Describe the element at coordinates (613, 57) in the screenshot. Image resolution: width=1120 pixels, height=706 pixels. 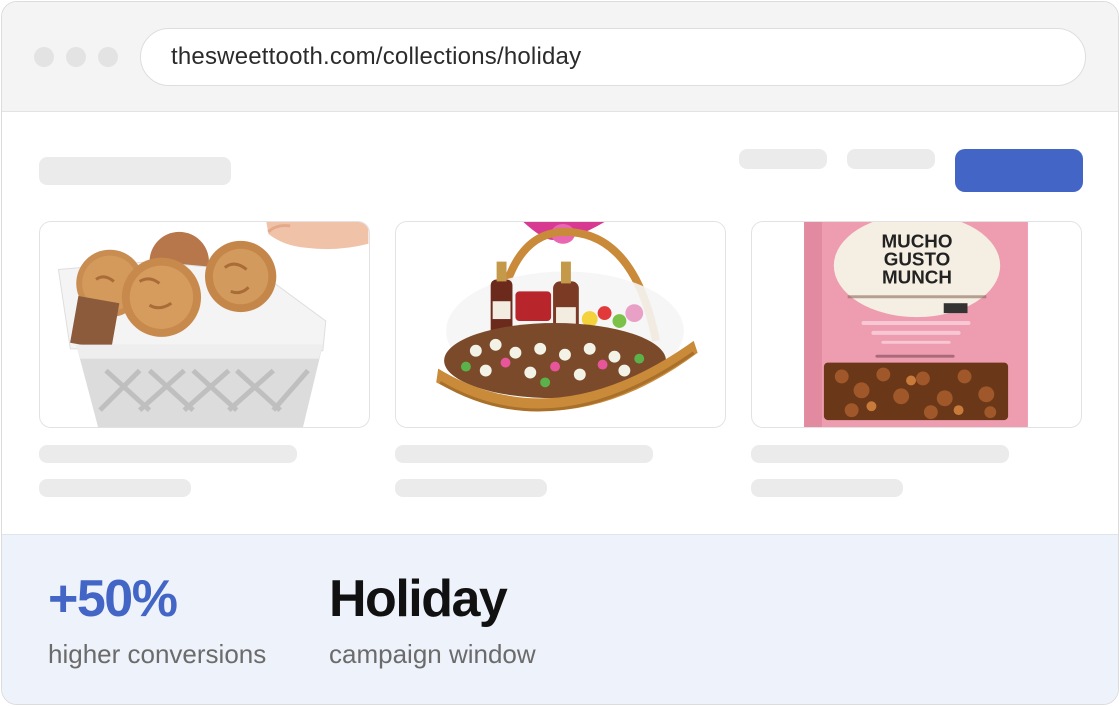
I see `address-bar: thesweettooth.com/collections/holiday` at that location.